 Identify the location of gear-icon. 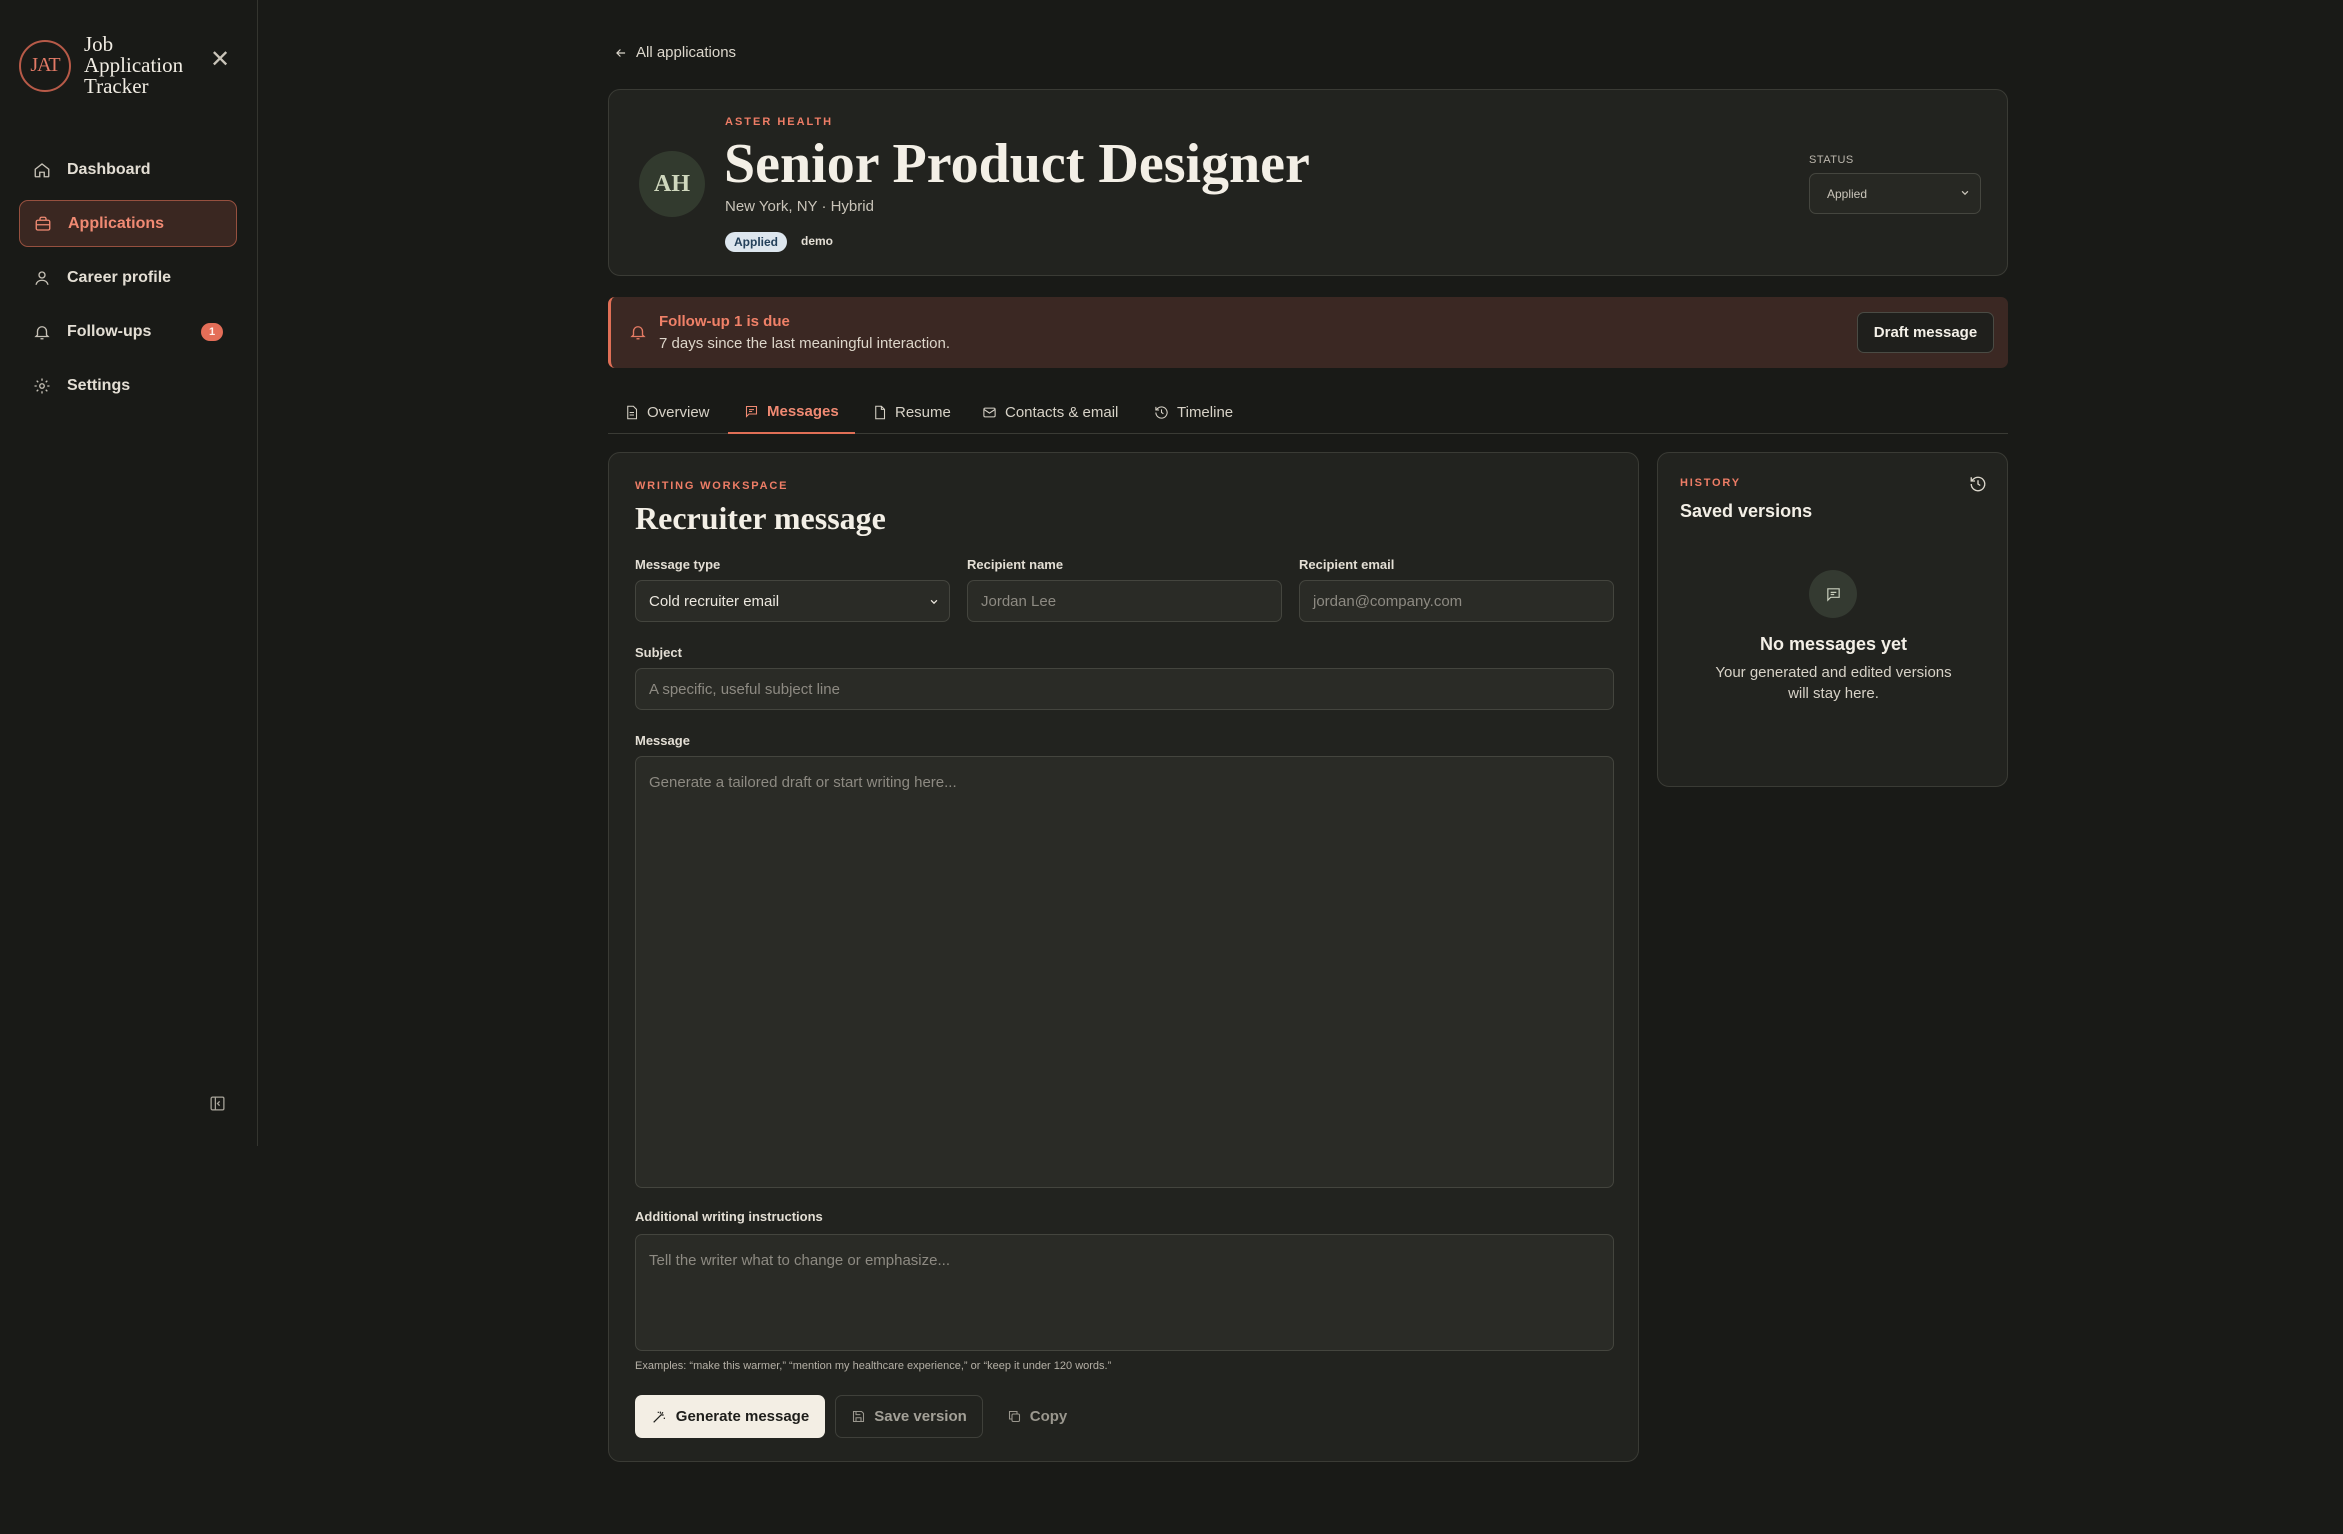
(42, 385).